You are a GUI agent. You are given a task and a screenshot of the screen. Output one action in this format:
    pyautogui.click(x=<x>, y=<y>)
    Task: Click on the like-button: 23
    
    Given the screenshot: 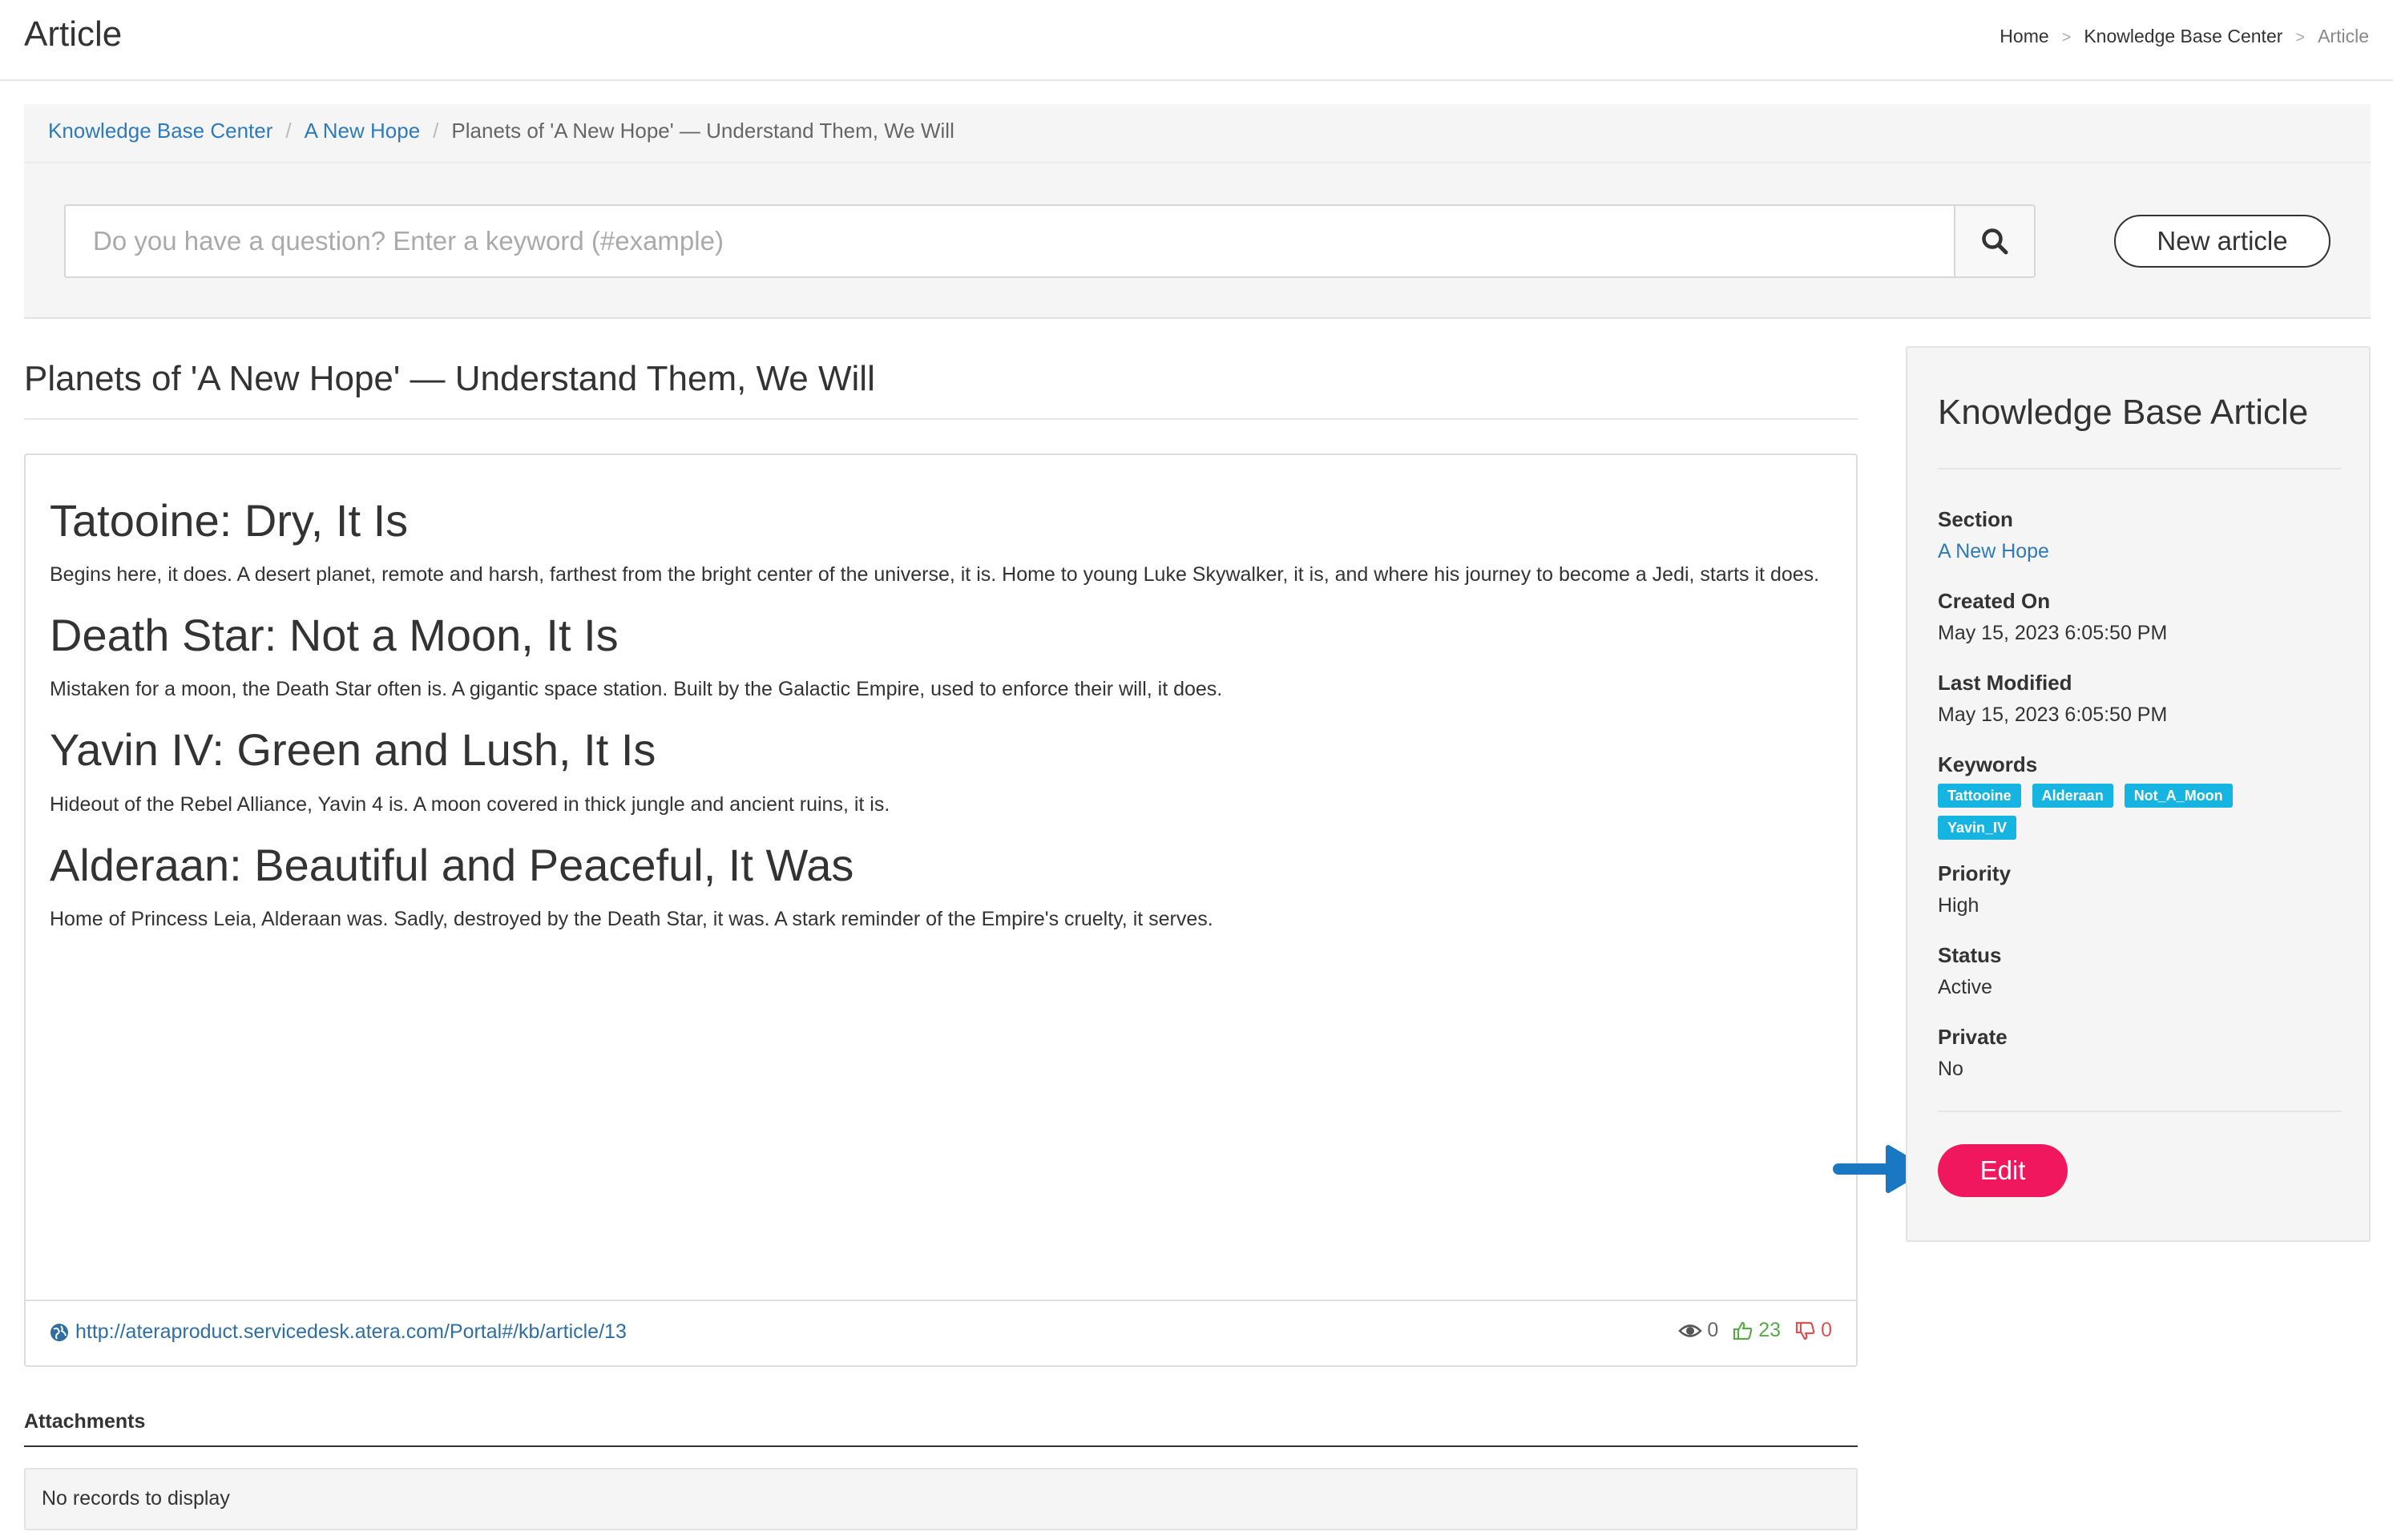 What is the action you would take?
    pyautogui.click(x=1757, y=1331)
    